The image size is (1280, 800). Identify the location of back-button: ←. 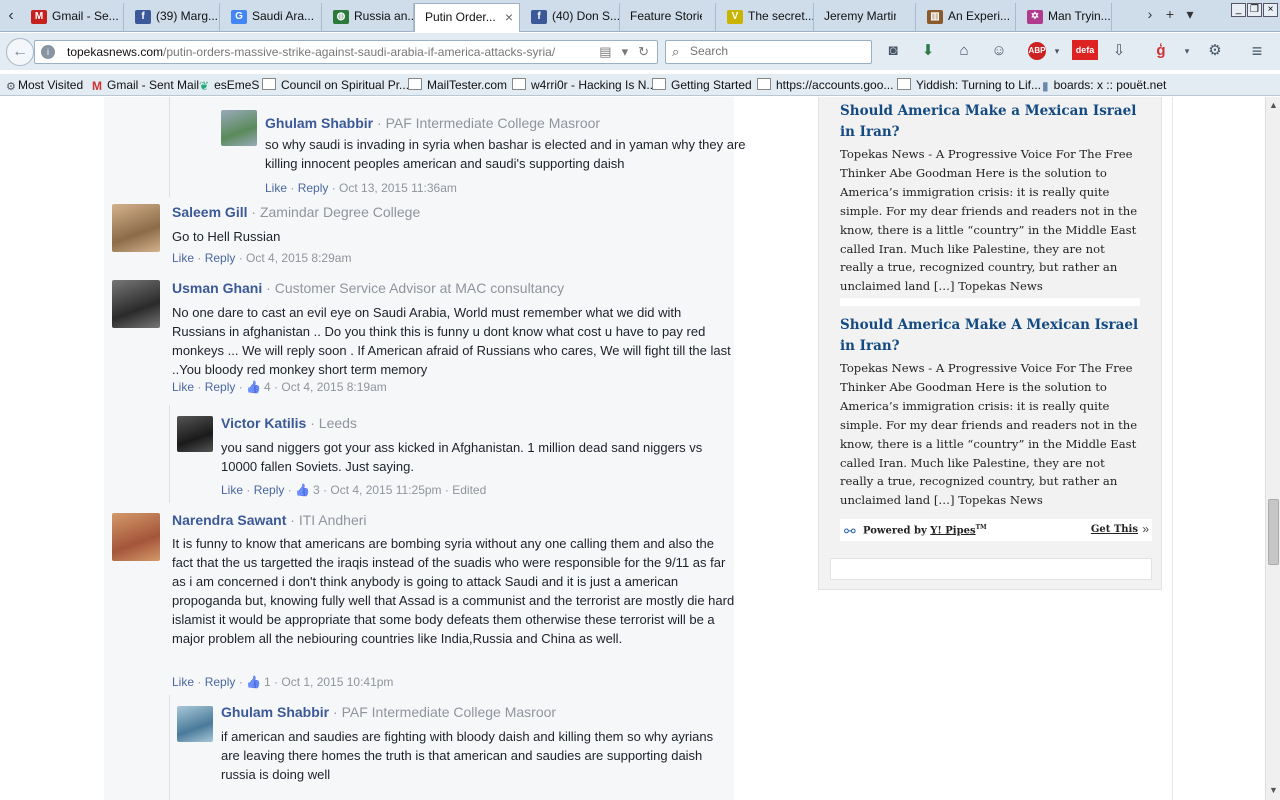
(20, 52).